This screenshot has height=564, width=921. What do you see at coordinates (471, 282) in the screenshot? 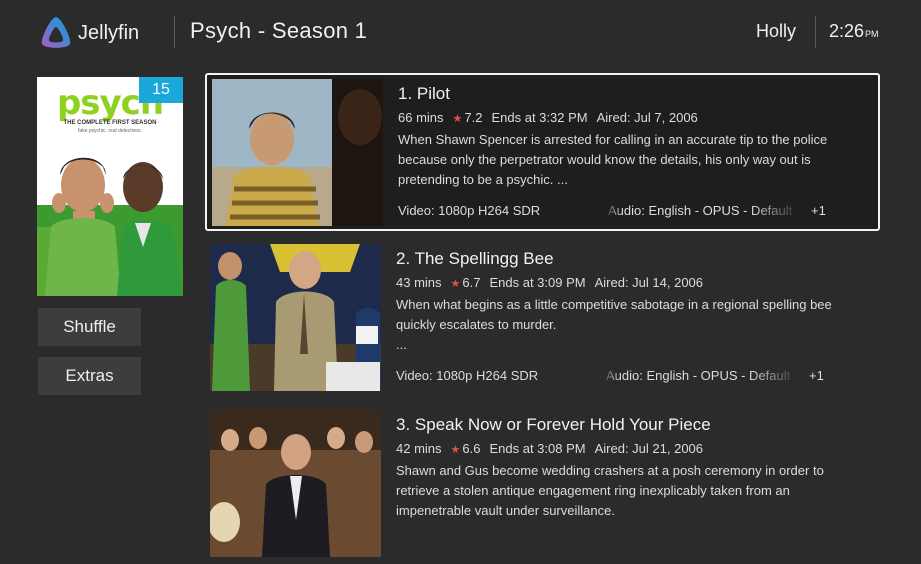
I see `episode-rating: 6.7` at bounding box center [471, 282].